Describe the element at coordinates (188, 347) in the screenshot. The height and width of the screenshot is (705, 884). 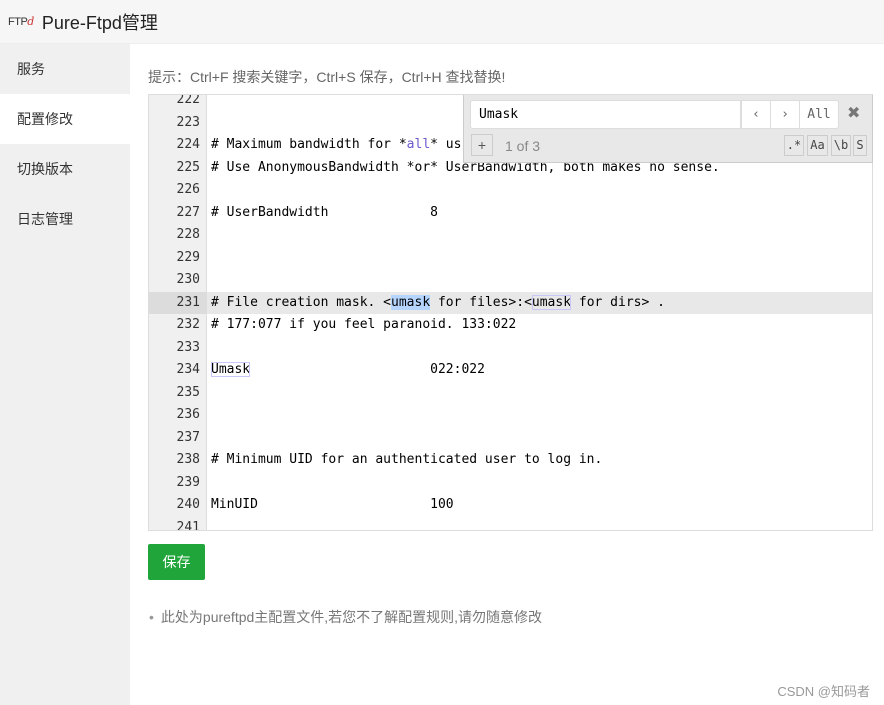
I see `line-number: 233` at that location.